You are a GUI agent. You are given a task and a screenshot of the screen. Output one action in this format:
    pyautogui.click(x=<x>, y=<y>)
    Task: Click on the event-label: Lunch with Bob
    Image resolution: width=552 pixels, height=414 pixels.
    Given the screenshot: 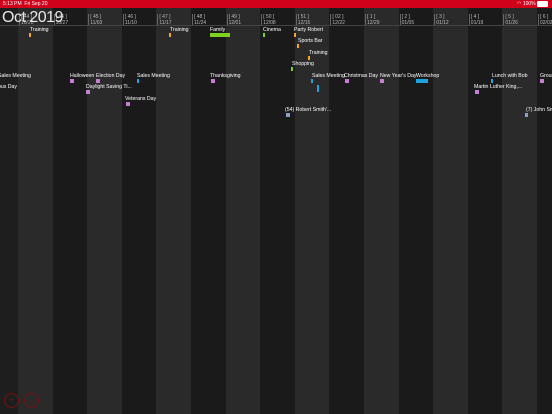 What is the action you would take?
    pyautogui.click(x=509, y=76)
    